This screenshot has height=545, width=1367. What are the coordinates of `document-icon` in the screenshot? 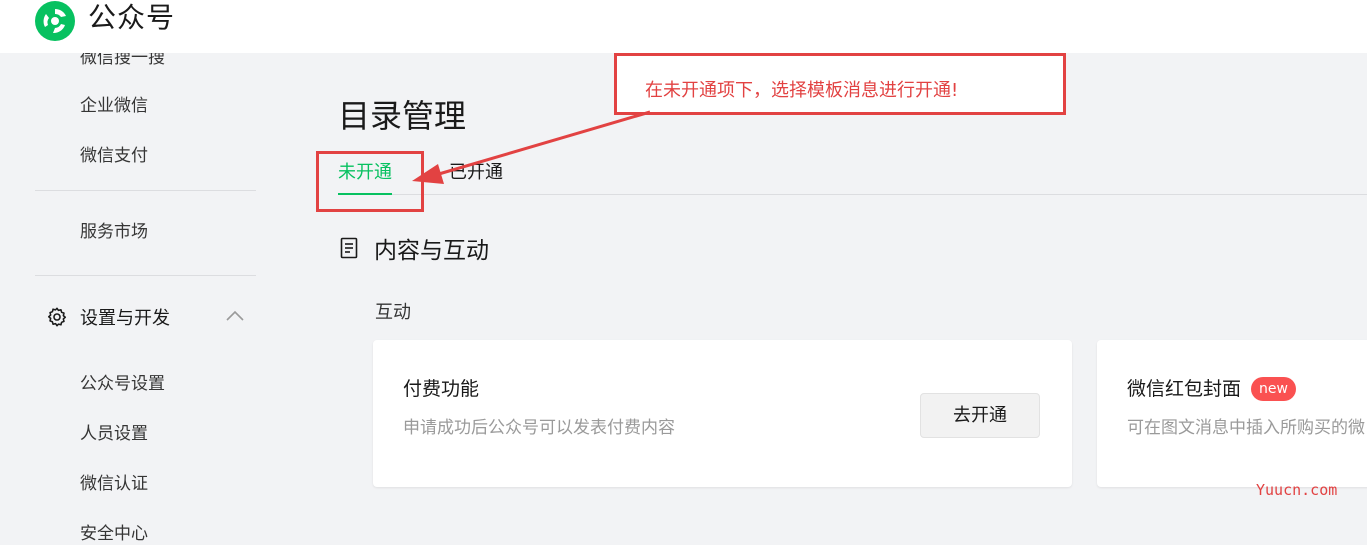 It's located at (349, 248).